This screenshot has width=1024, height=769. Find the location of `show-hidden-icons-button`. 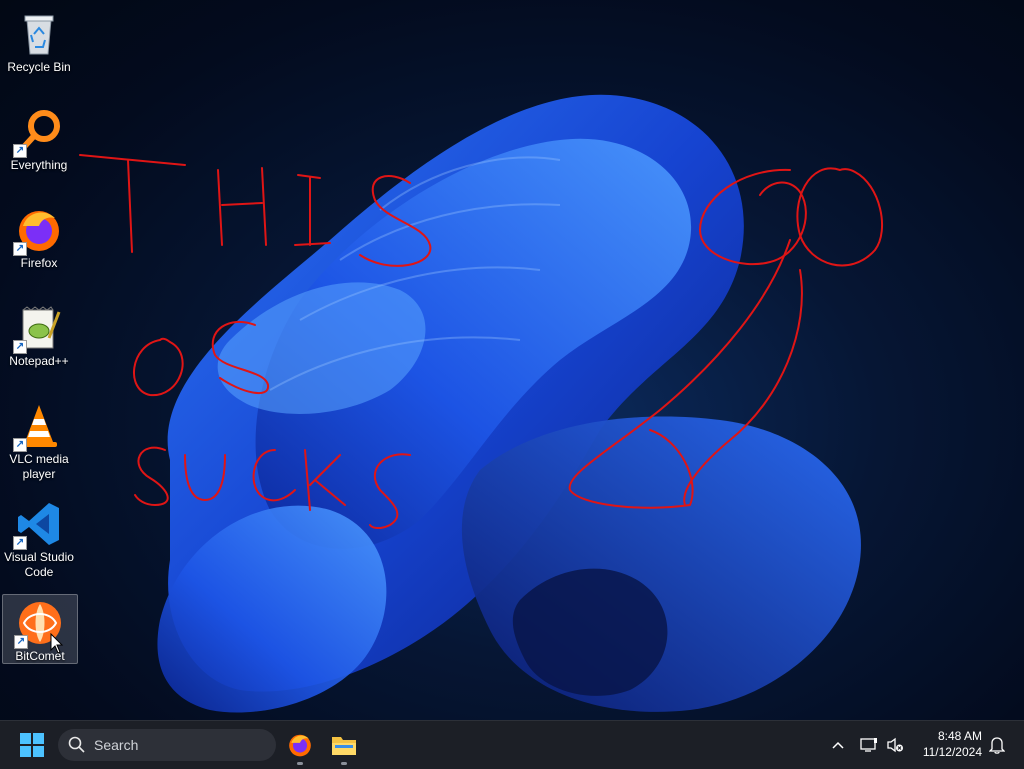

show-hidden-icons-button is located at coordinates (838, 745).